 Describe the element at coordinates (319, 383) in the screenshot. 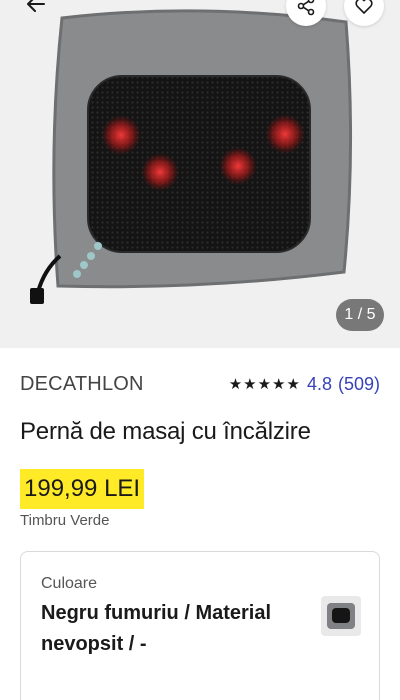

I see `rating-value: 4.8` at that location.